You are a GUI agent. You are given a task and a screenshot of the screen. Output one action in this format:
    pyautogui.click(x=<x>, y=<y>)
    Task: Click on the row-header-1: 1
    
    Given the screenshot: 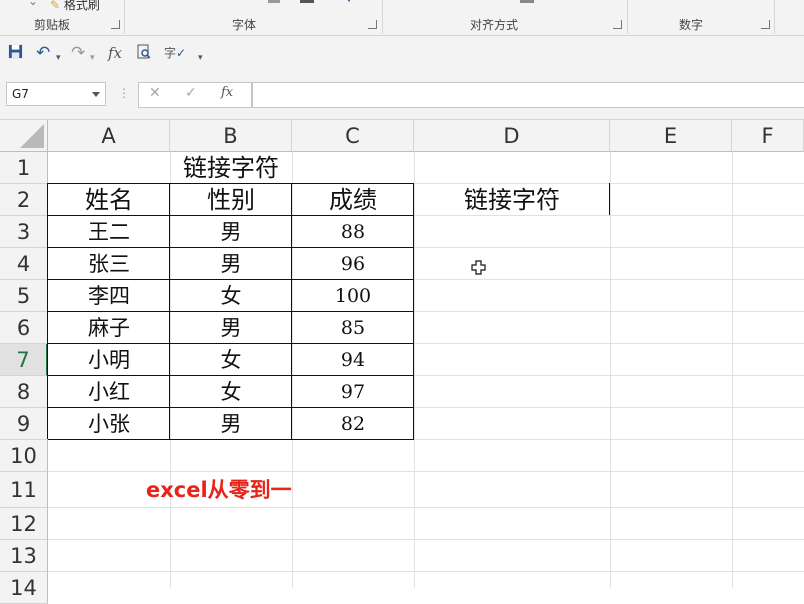 What is the action you would take?
    pyautogui.click(x=24, y=168)
    